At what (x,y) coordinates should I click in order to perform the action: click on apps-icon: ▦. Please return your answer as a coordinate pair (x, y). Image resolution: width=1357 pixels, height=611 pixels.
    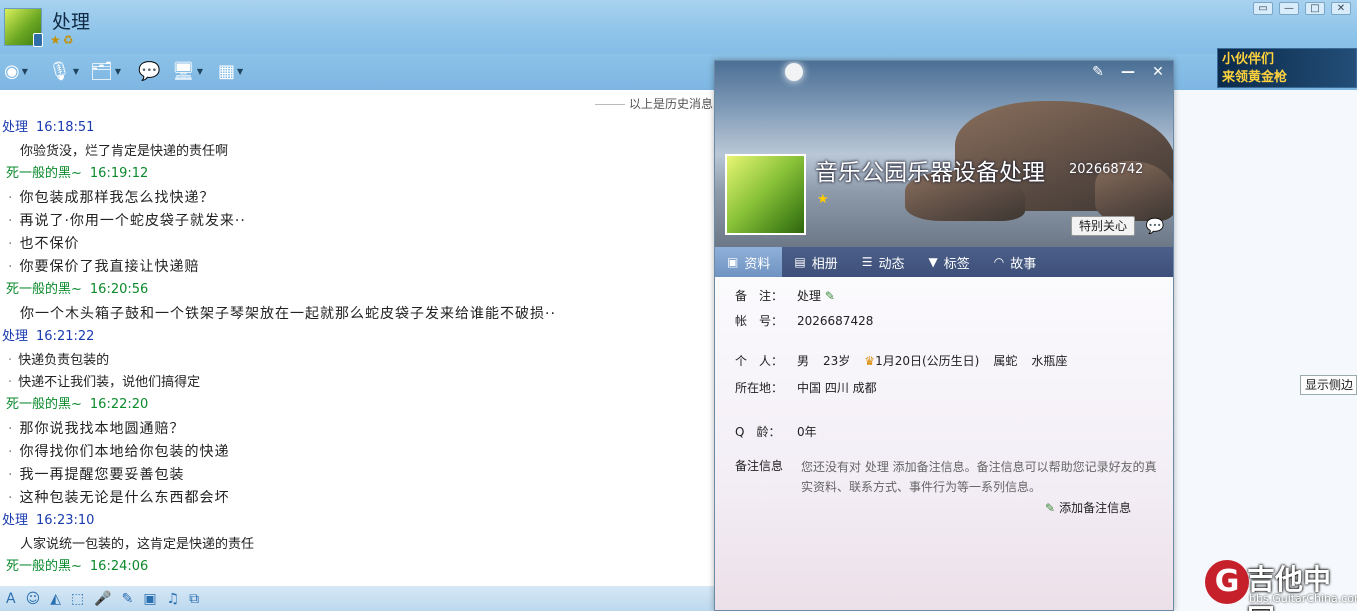
    Looking at the image, I should click on (227, 71).